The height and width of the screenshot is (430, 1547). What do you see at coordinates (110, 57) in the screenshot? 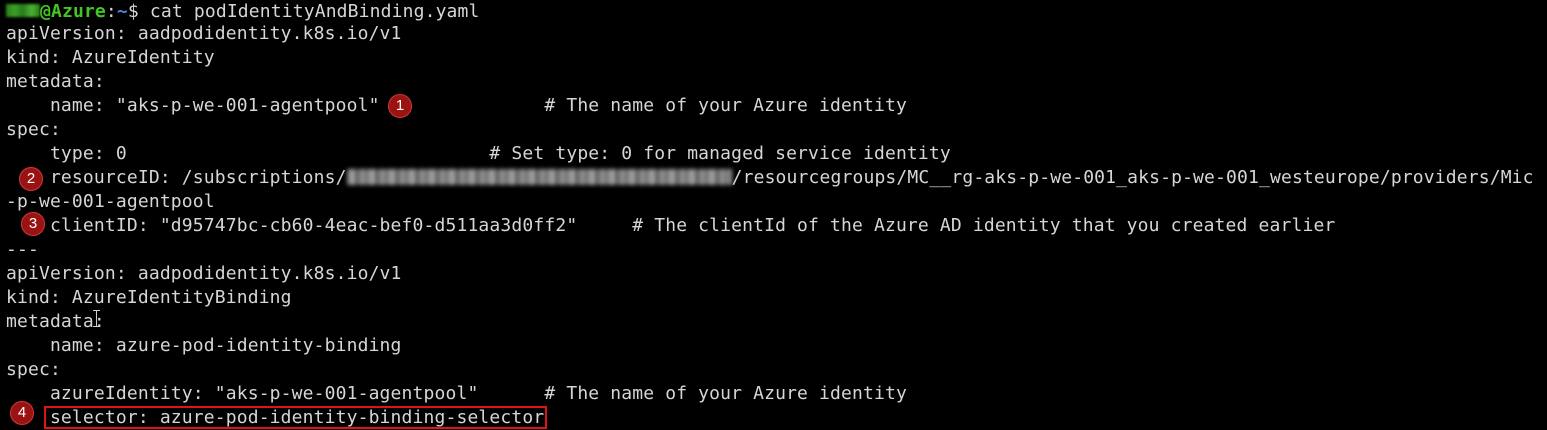
I see `yaml-line: kind: AzureIdentity` at bounding box center [110, 57].